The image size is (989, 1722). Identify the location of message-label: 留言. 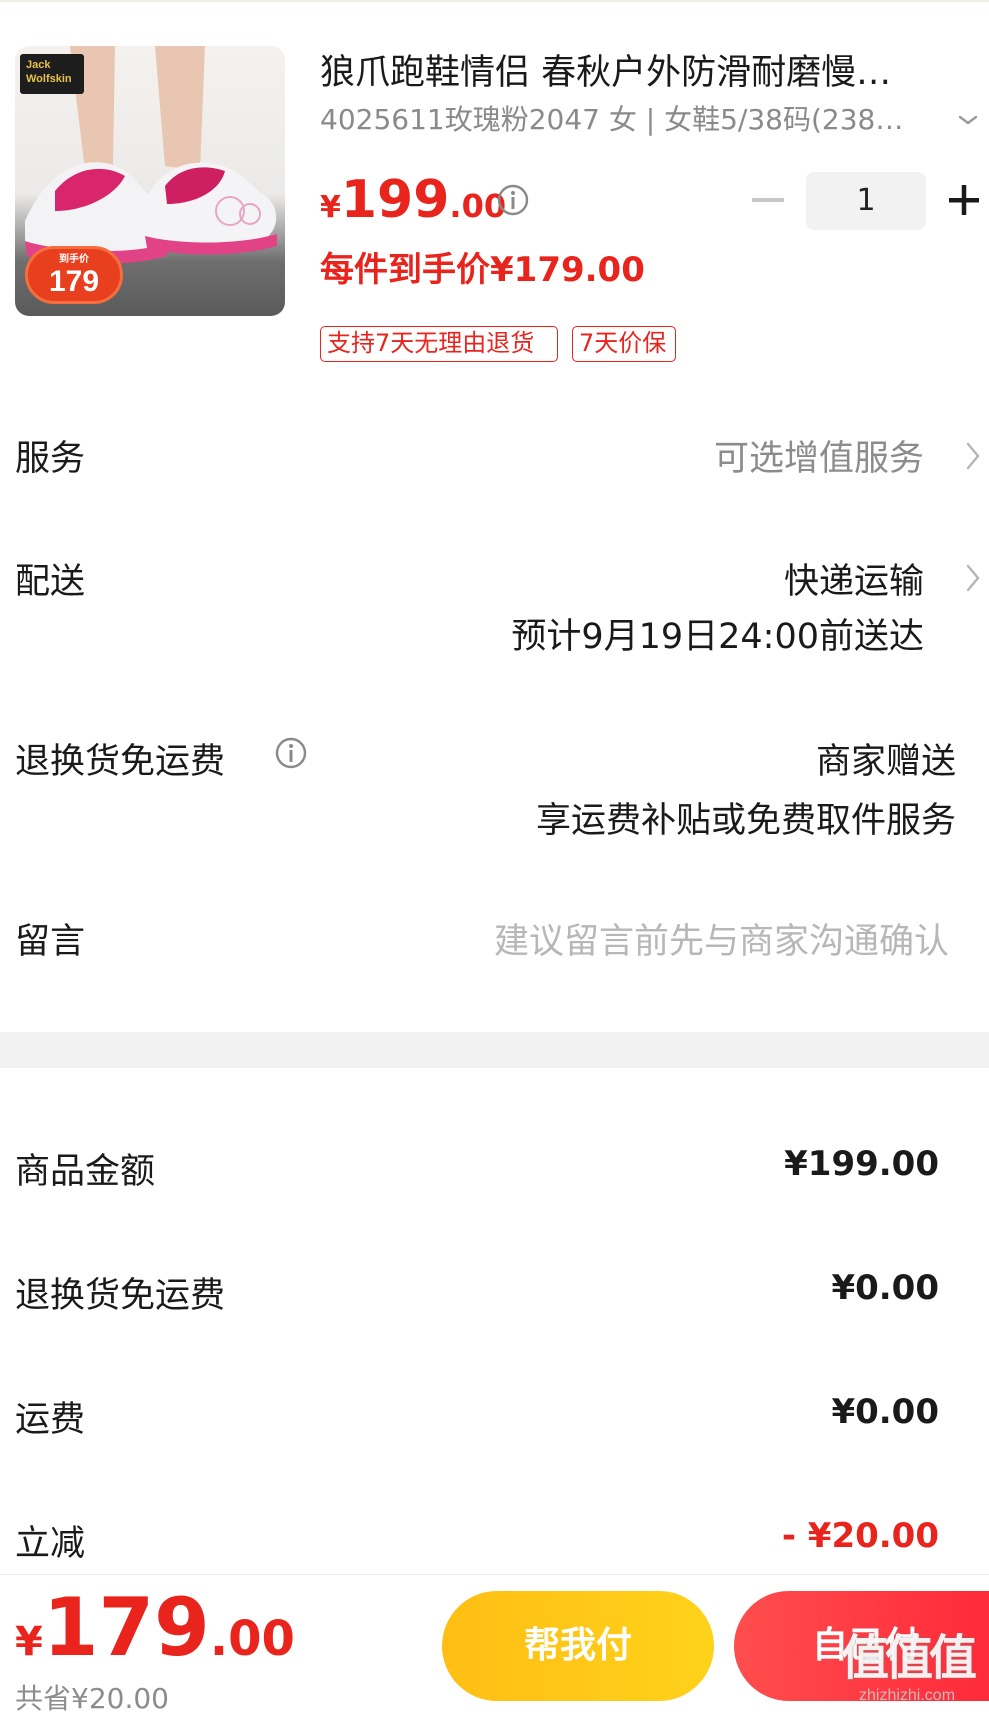
(50, 942).